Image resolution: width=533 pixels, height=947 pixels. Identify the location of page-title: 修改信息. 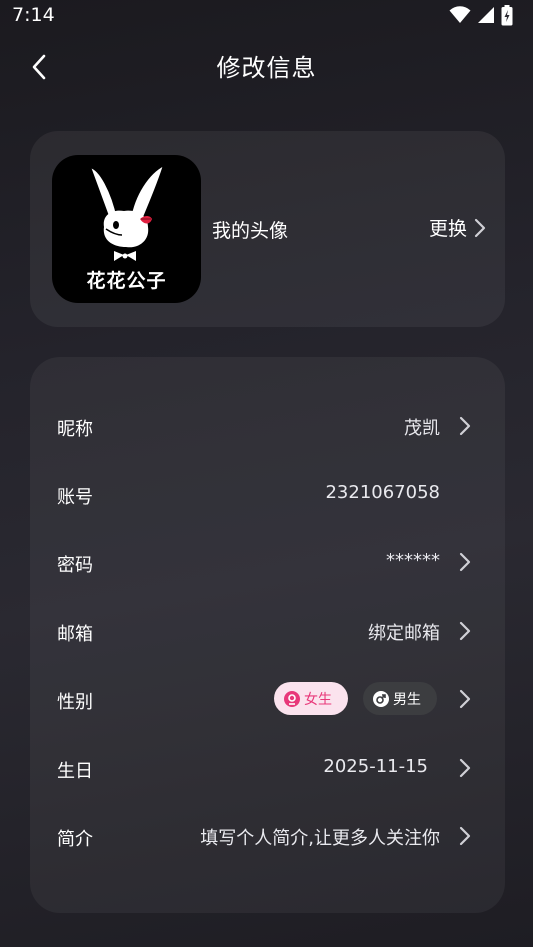
(266, 68).